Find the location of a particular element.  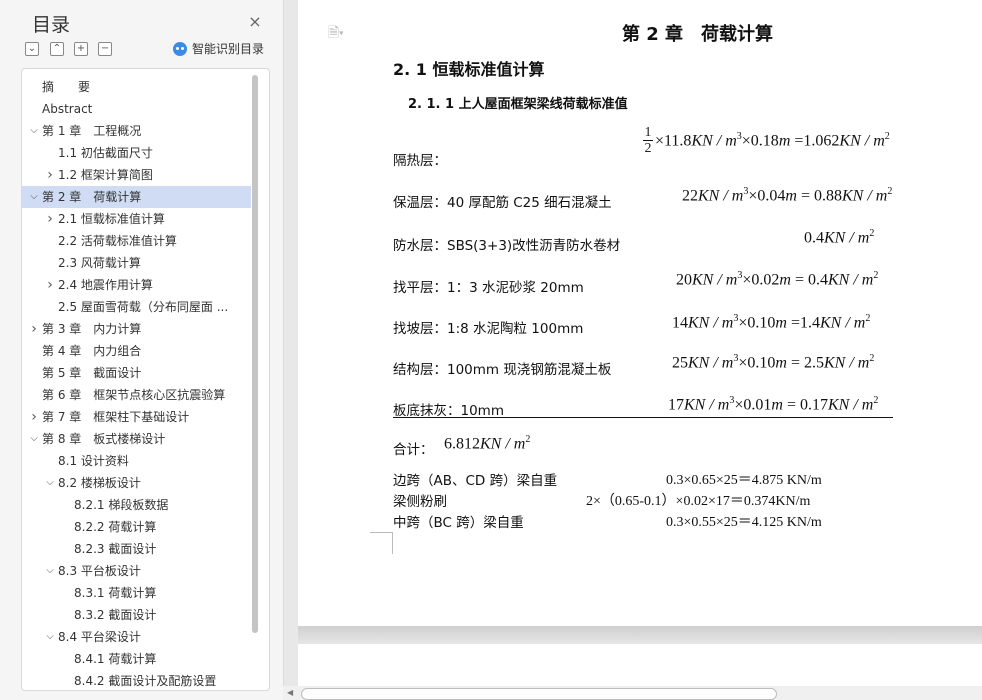

toc-item: 8.2.3 截面设计 is located at coordinates (136, 549).